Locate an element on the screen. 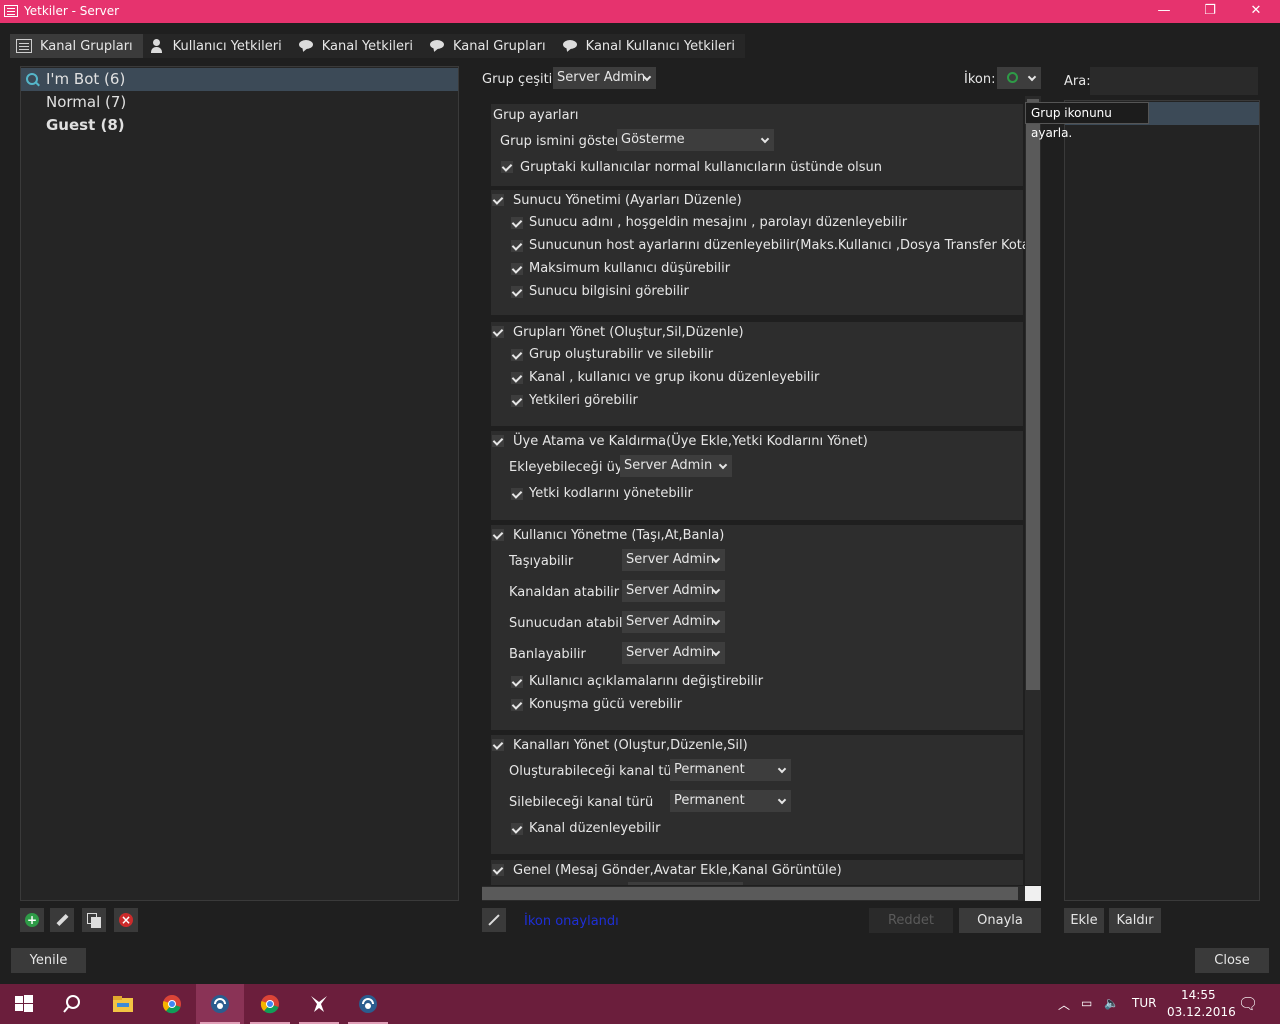 The height and width of the screenshot is (1024, 1280). taskbar-app is located at coordinates (319, 1004).